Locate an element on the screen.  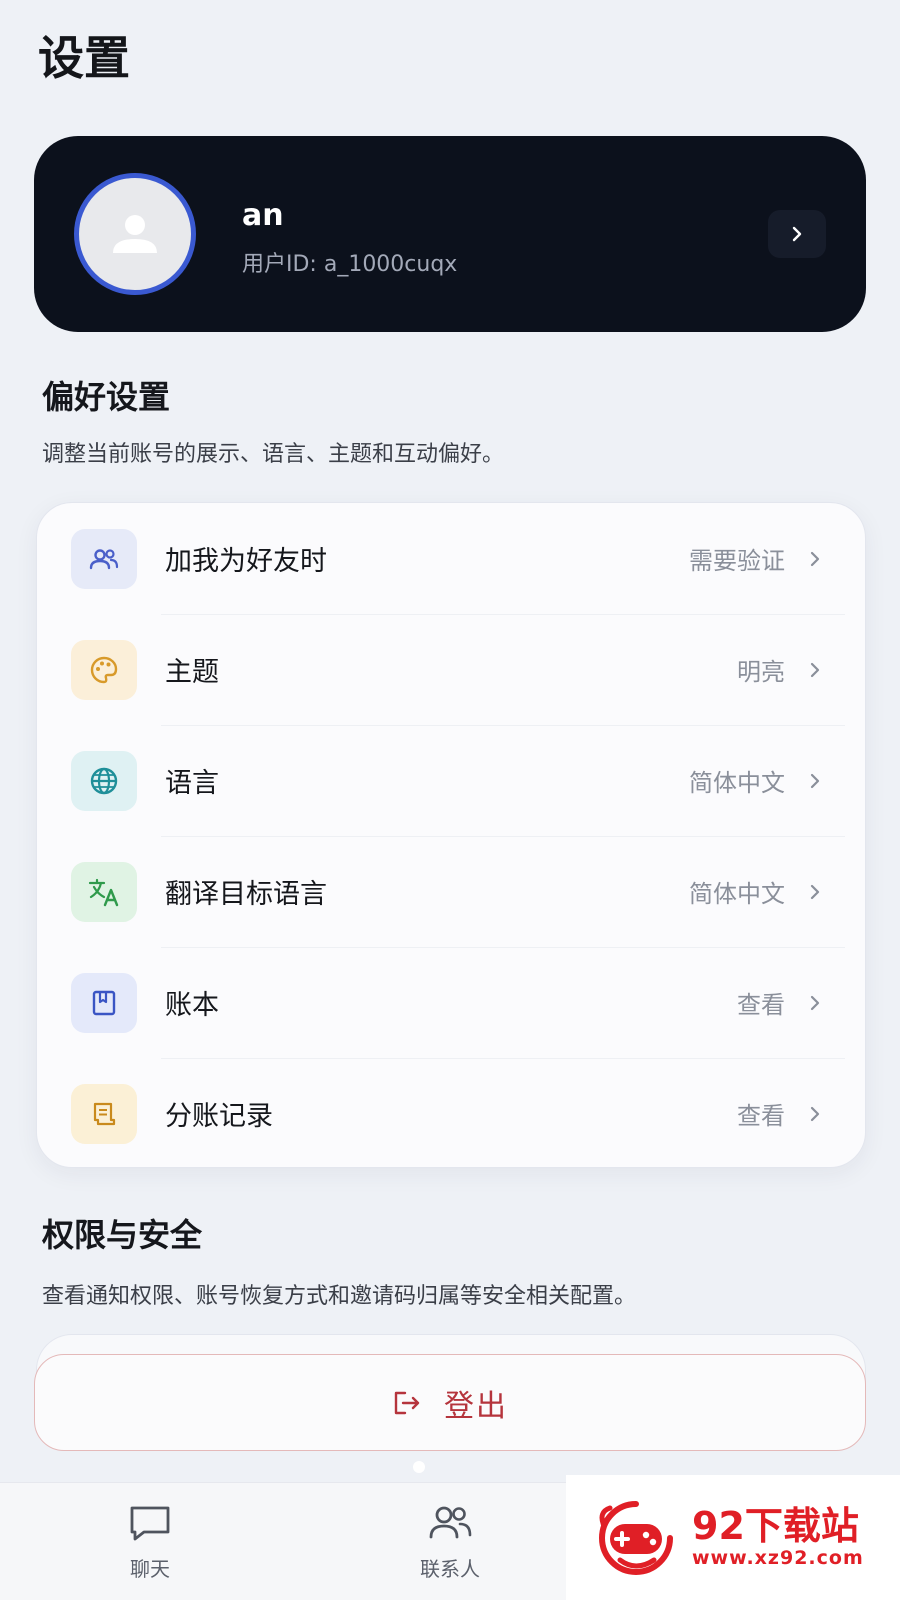
pref-value: 需要验证 is located at coordinates (737, 561).